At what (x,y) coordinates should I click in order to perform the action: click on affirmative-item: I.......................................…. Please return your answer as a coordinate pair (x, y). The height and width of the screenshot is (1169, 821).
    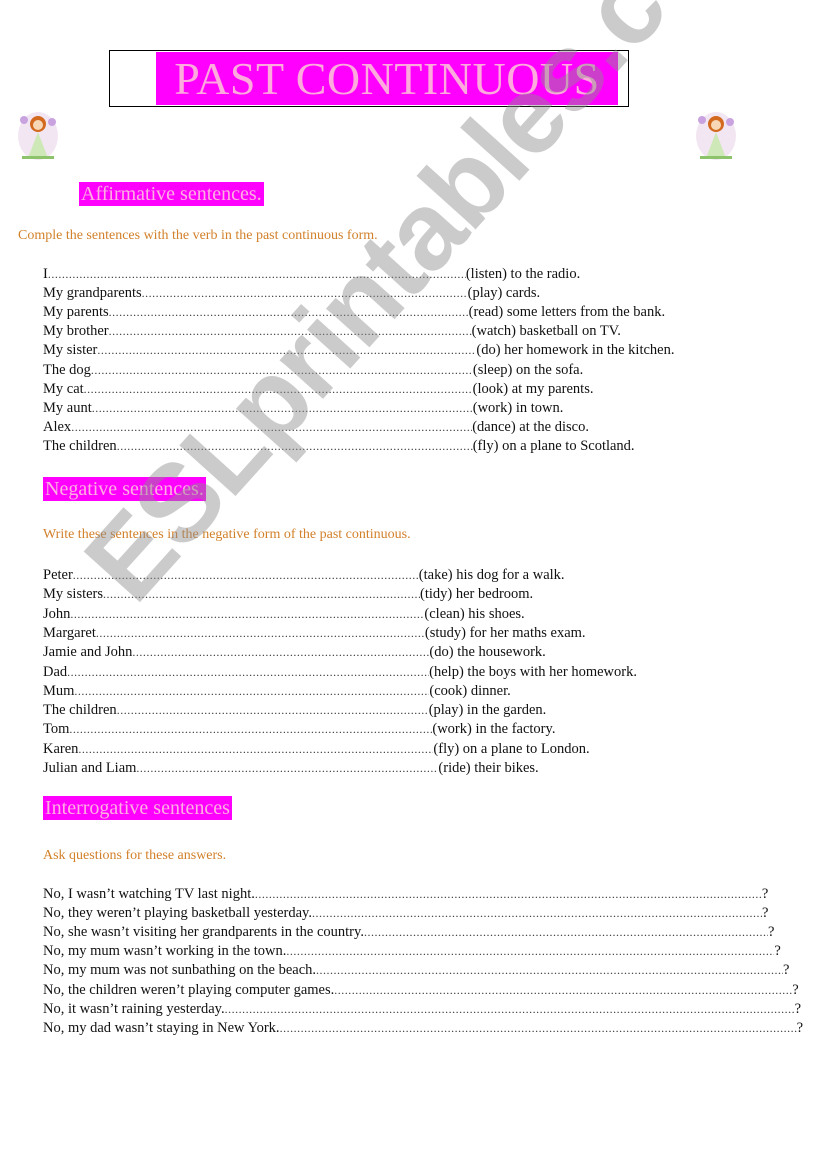
    Looking at the image, I should click on (311, 274).